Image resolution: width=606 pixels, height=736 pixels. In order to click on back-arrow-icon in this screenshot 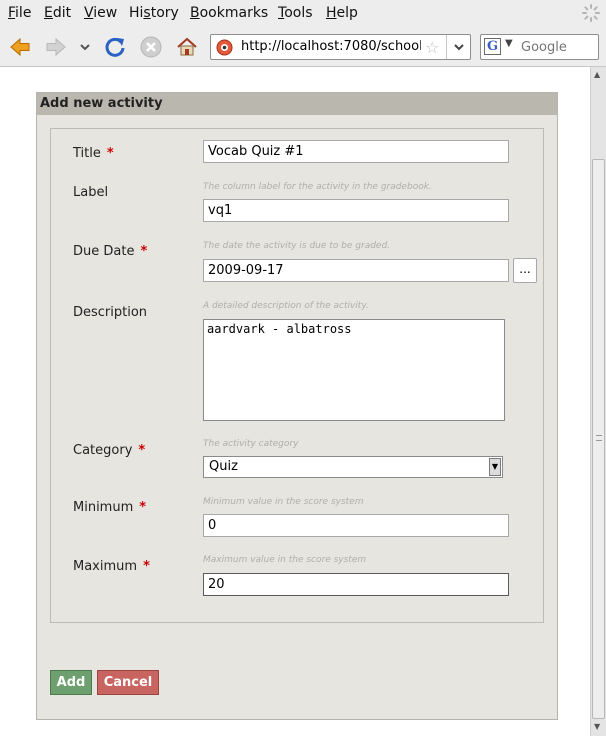, I will do `click(20, 47)`.